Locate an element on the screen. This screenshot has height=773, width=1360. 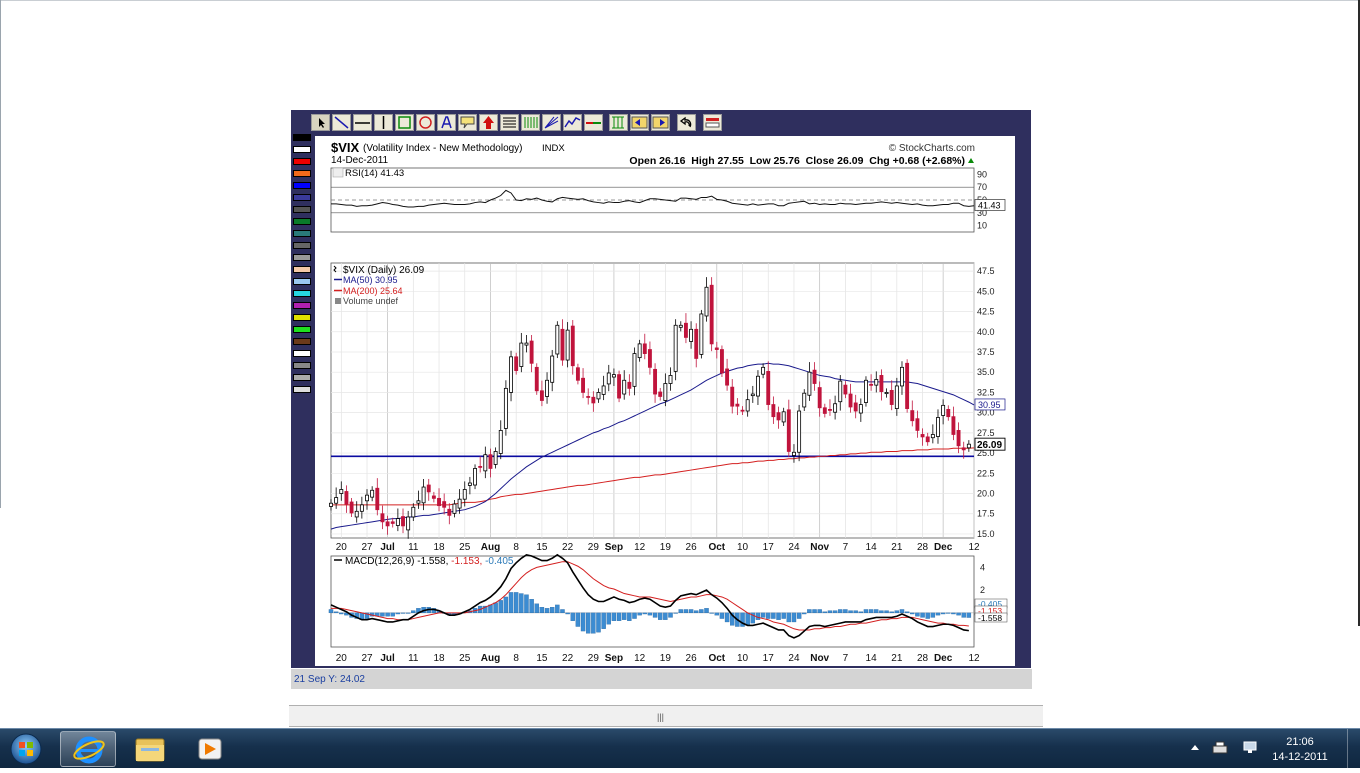
network-icon is located at coordinates (1250, 748).